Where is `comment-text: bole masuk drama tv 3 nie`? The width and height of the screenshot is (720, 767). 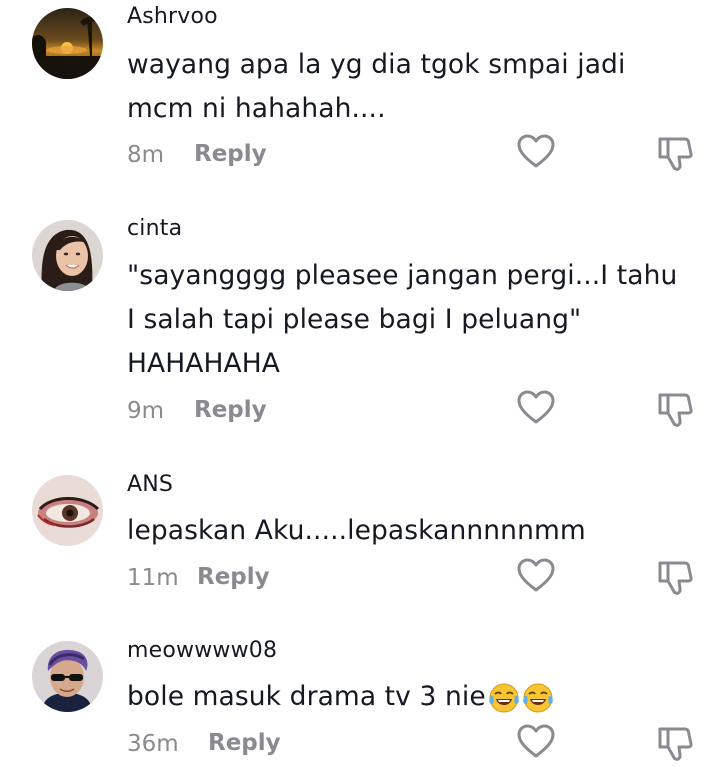 comment-text: bole masuk drama tv 3 nie is located at coordinates (414, 697).